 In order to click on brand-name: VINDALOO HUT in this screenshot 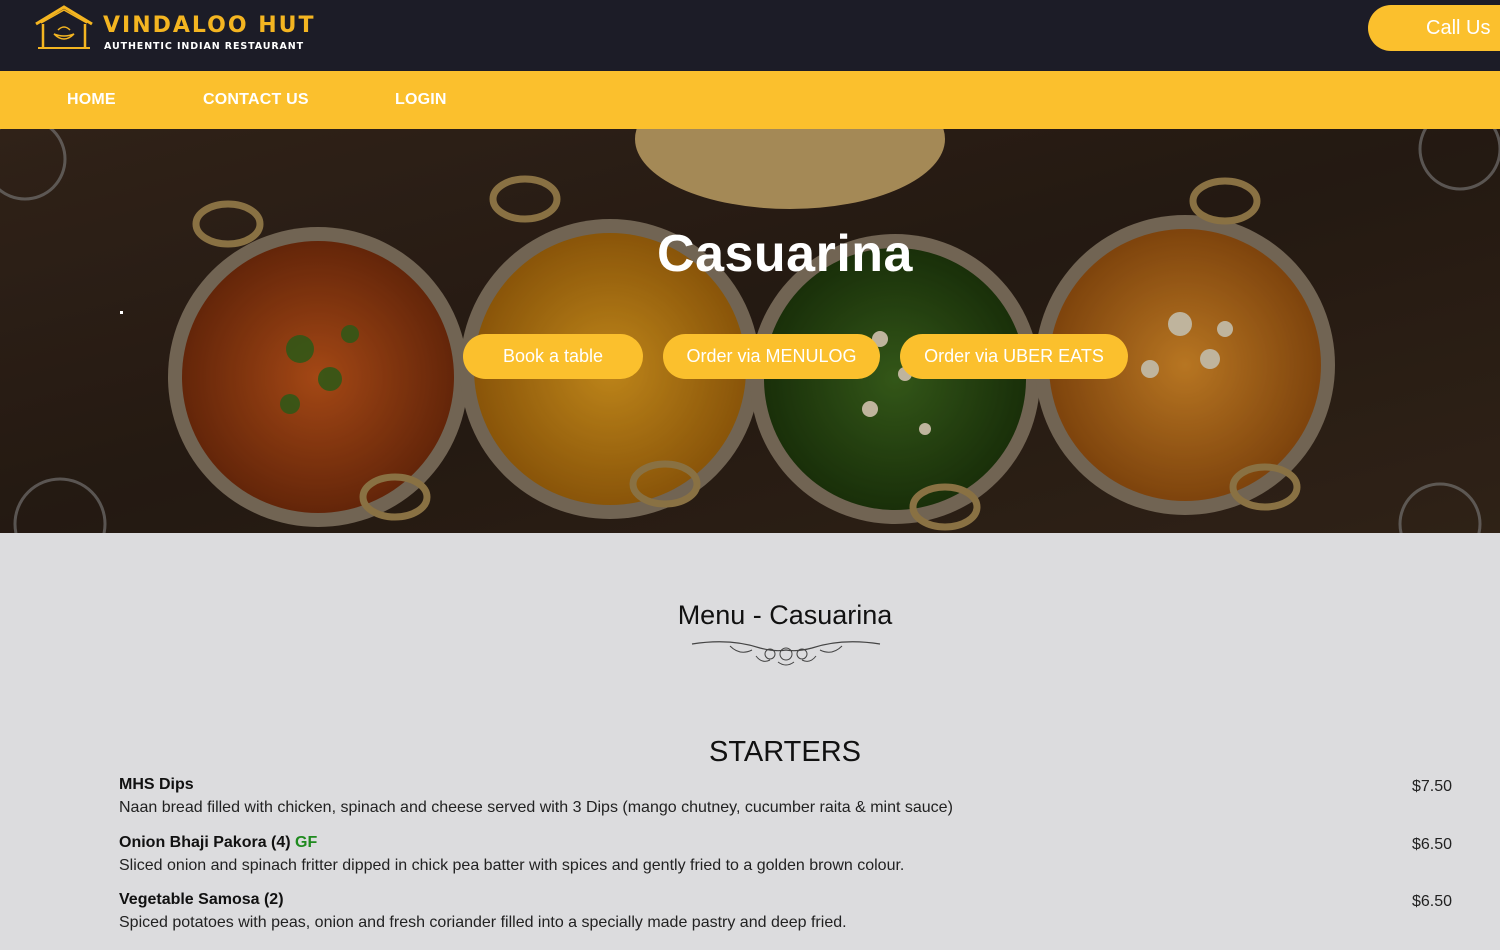, I will do `click(209, 25)`.